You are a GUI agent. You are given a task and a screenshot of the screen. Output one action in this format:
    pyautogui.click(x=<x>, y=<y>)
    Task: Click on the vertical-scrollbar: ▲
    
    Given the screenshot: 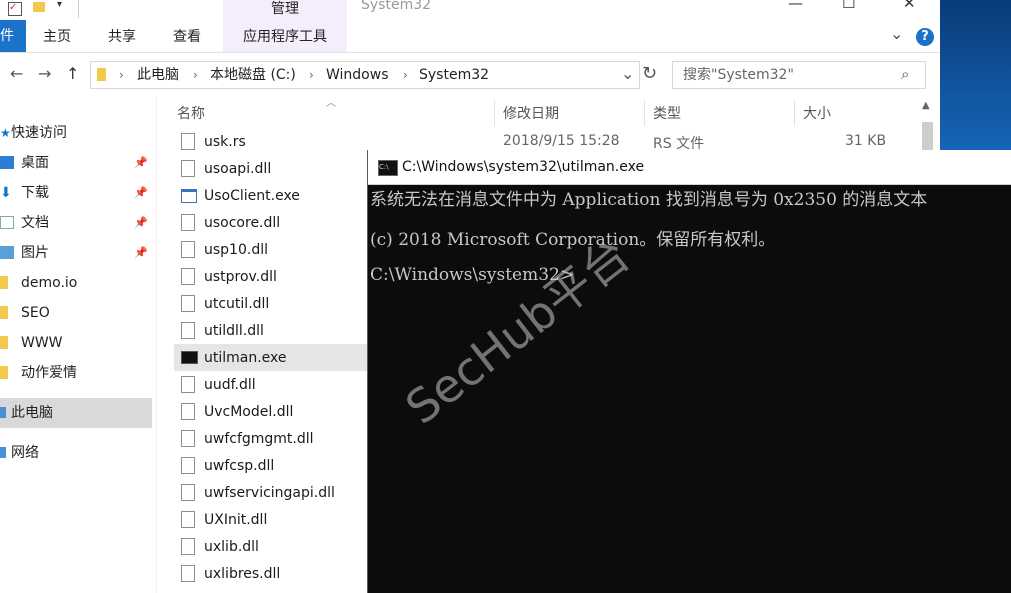 What is the action you would take?
    pyautogui.click(x=927, y=126)
    